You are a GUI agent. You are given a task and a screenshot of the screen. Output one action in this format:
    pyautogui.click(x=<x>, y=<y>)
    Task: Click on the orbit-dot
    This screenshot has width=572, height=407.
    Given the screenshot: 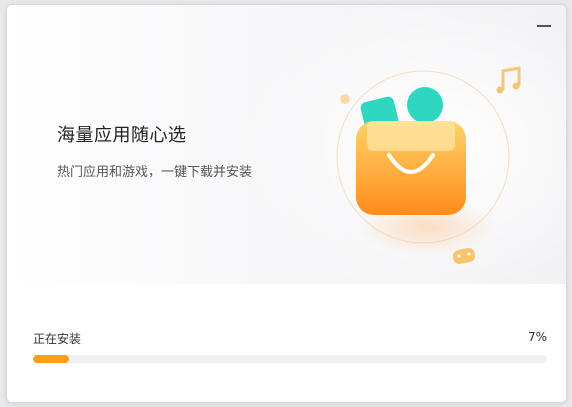 What is the action you would take?
    pyautogui.click(x=345, y=99)
    